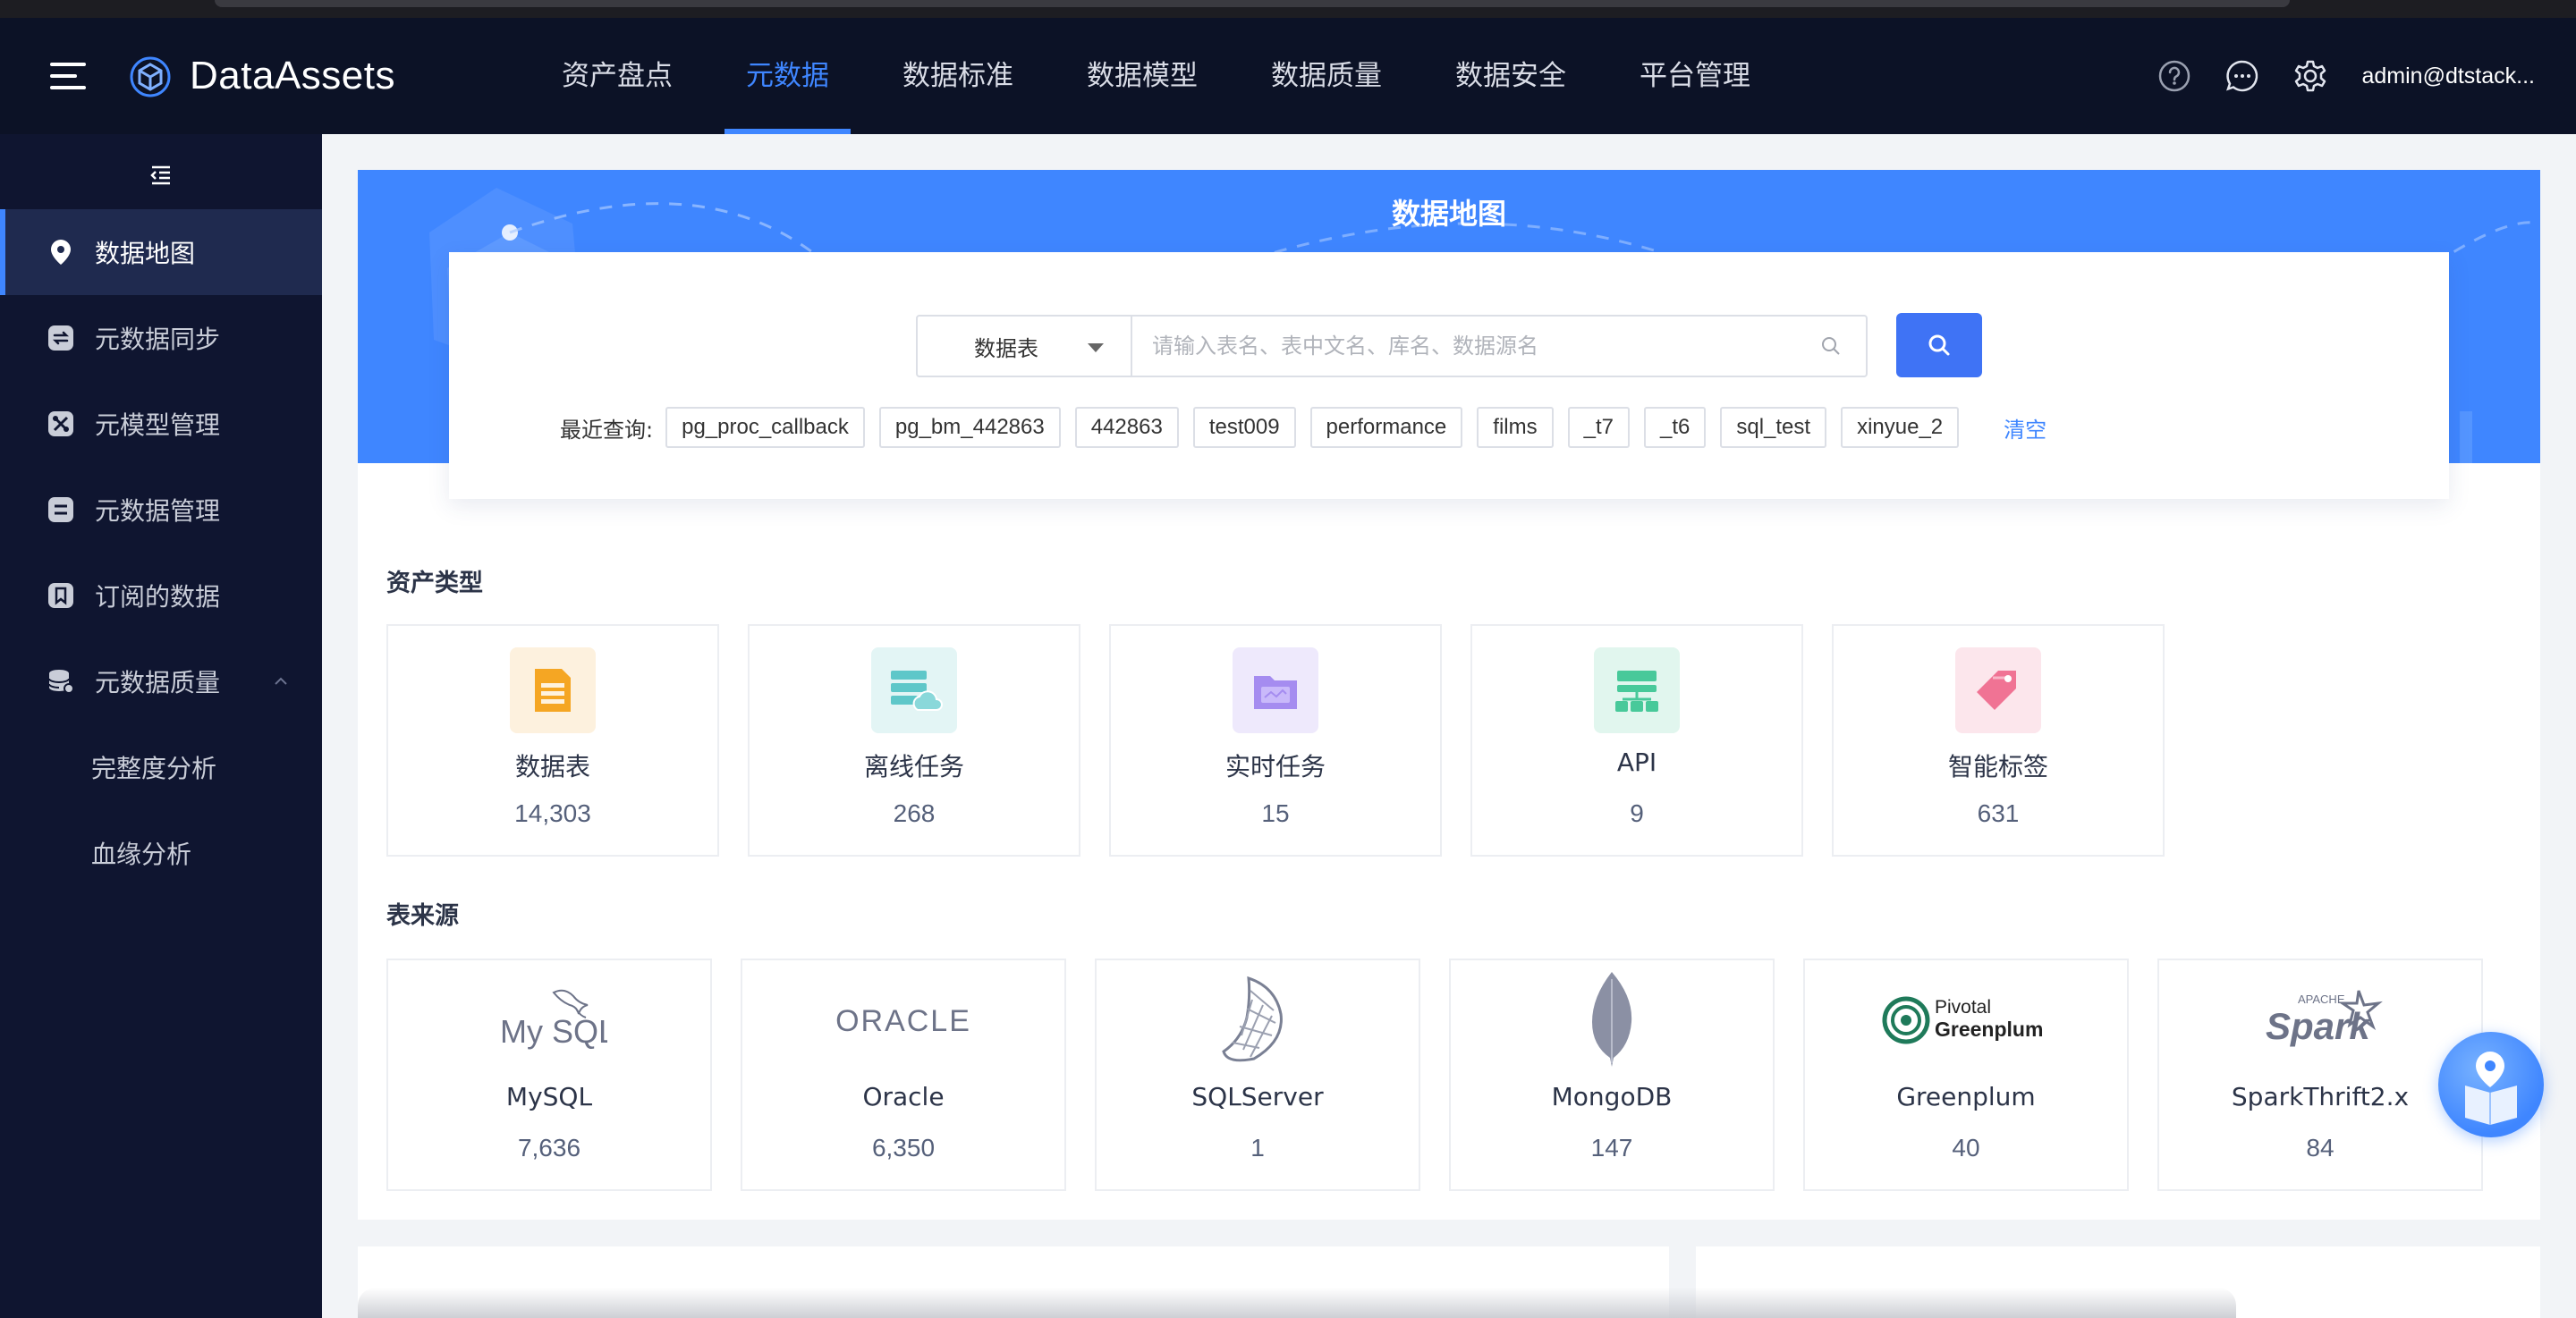 The height and width of the screenshot is (1318, 2576). I want to click on menu-icon, so click(68, 76).